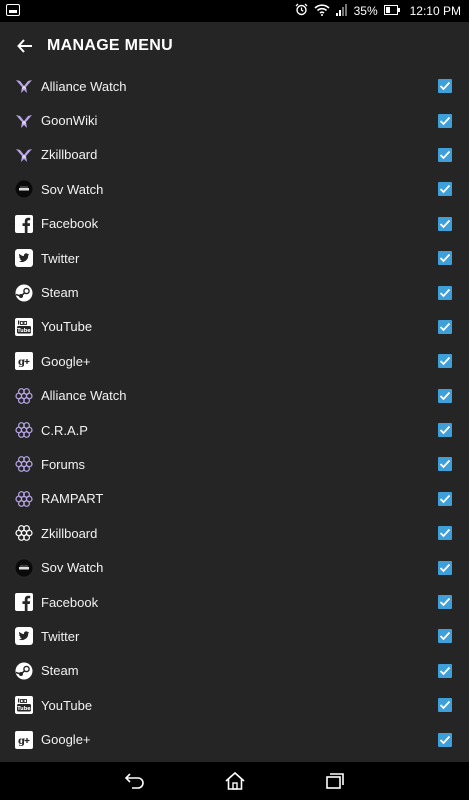 The width and height of the screenshot is (469, 800). I want to click on signal-icon, so click(341, 11).